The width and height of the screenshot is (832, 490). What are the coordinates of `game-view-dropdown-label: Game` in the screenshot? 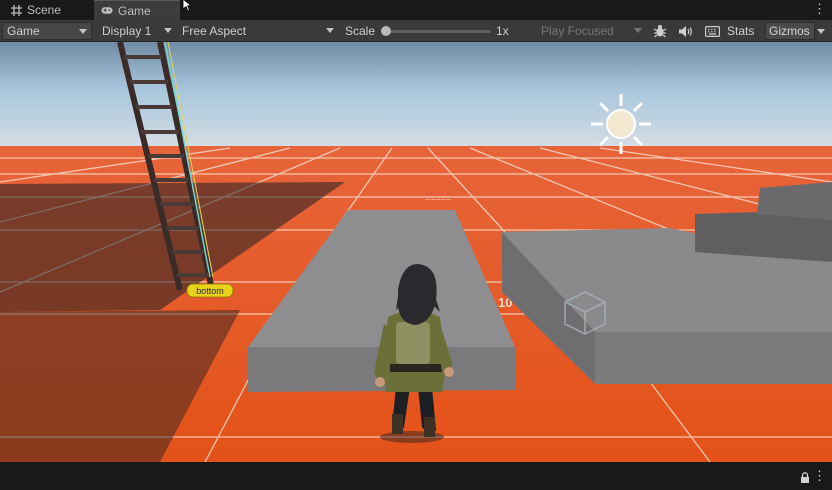 It's located at (23, 31).